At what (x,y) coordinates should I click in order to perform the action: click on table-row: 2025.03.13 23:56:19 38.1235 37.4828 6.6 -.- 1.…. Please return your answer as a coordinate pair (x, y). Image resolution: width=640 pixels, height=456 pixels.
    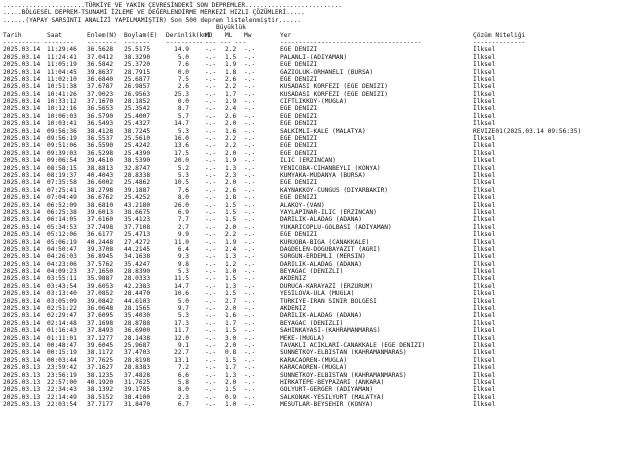
    Looking at the image, I should click on (321, 375).